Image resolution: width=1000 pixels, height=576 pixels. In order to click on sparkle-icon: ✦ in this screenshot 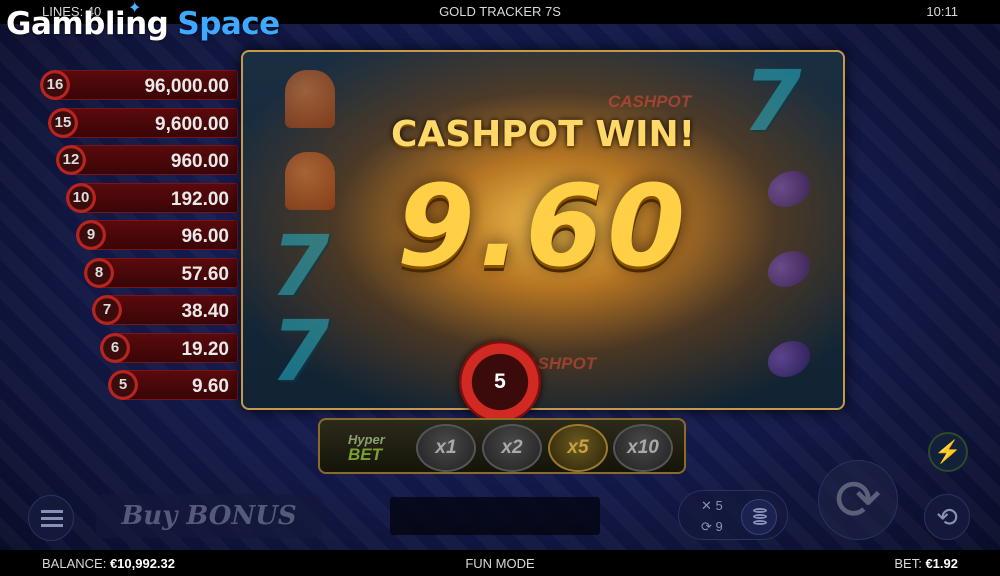, I will do `click(134, 8)`.